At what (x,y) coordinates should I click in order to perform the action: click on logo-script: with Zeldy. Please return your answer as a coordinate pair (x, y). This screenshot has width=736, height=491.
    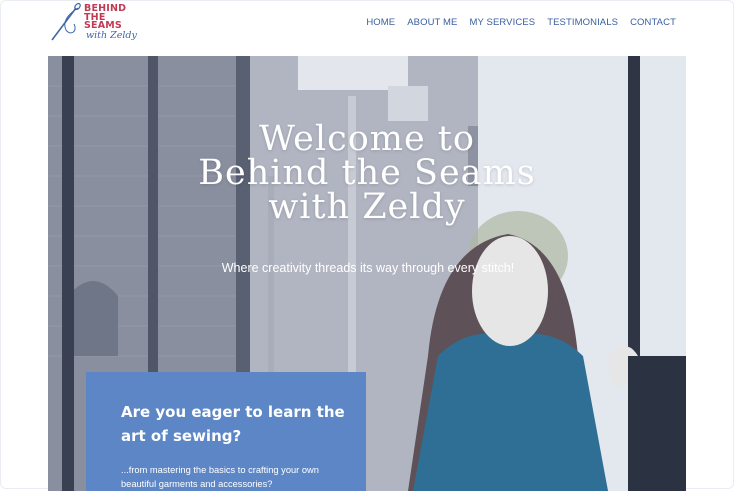
    Looking at the image, I should click on (111, 35).